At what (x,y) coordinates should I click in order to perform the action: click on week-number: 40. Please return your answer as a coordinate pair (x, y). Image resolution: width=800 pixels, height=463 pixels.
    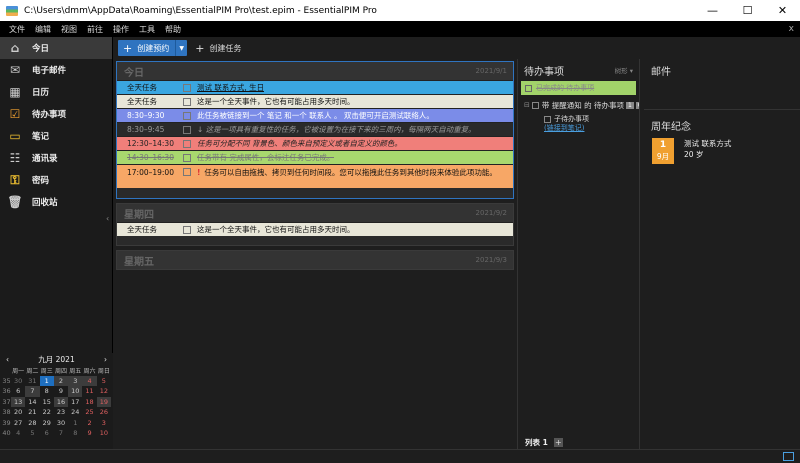
    Looking at the image, I should click on (6, 433).